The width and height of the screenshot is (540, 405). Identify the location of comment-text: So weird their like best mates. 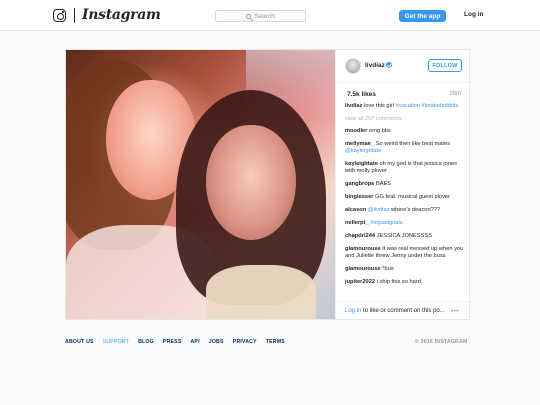
(412, 143).